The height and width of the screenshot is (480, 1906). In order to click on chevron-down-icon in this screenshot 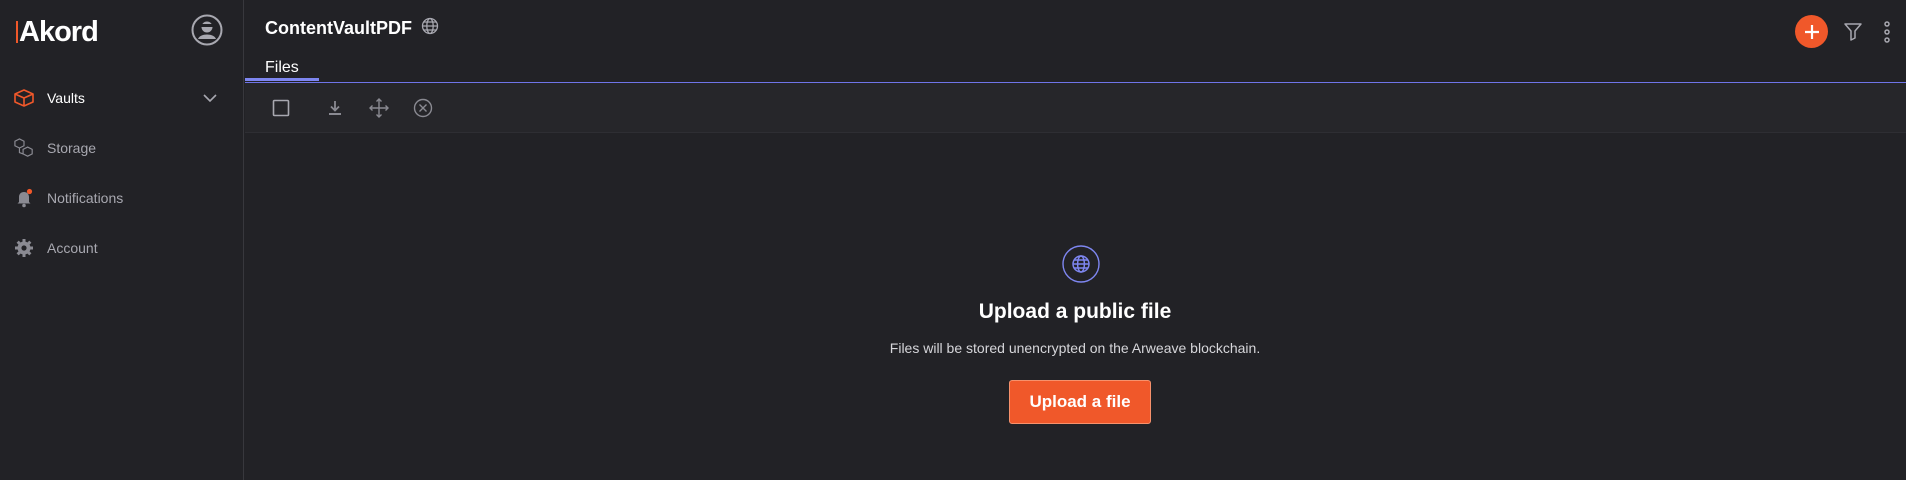, I will do `click(210, 99)`.